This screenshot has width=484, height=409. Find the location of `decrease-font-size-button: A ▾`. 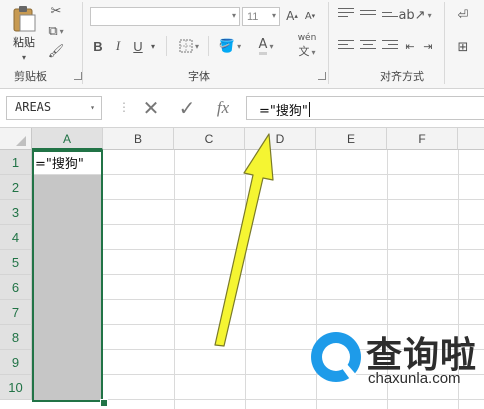

decrease-font-size-button: A ▾ is located at coordinates (310, 16).